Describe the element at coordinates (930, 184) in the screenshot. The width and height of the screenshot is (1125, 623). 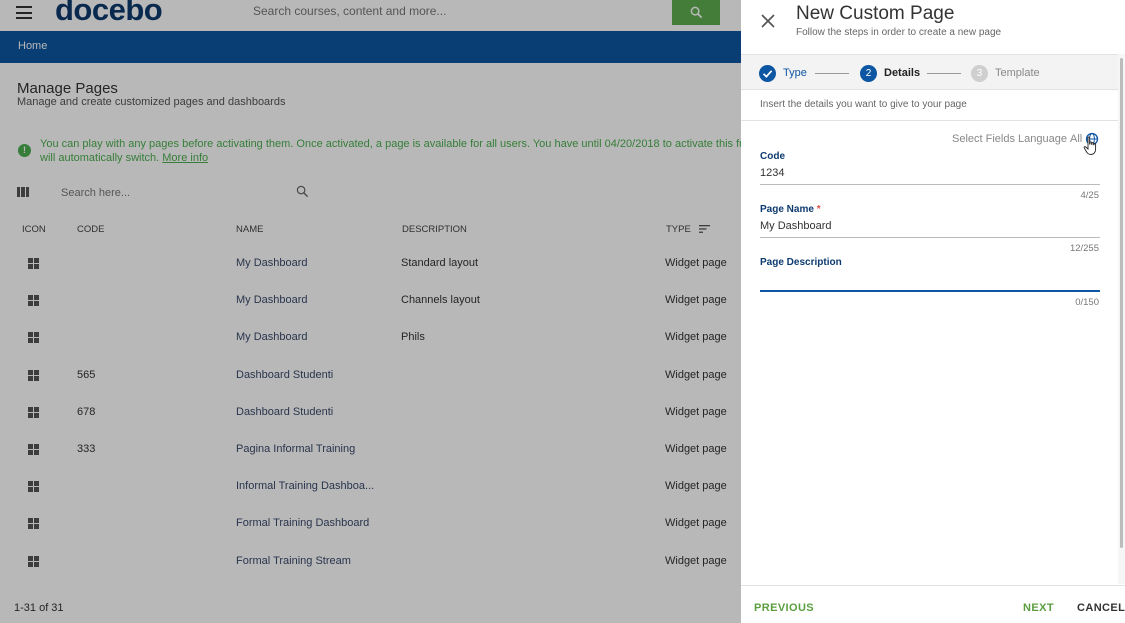
I see `code-underline` at that location.